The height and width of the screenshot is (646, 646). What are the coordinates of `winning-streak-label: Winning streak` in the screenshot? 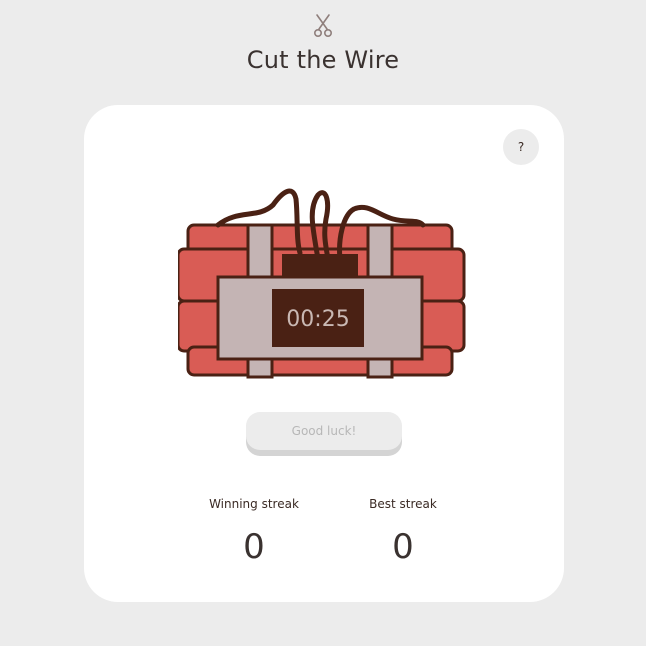 It's located at (254, 504).